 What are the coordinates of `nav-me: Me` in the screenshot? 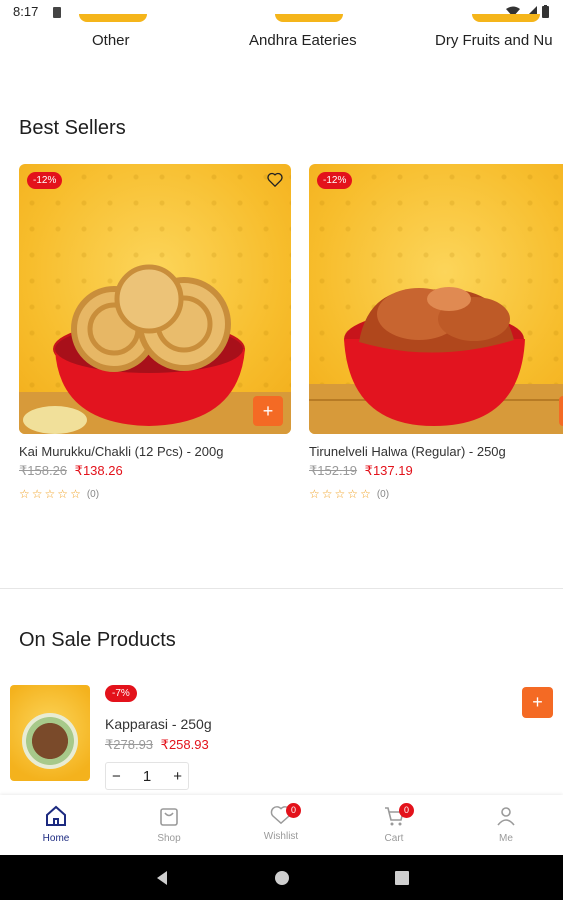 It's located at (506, 824).